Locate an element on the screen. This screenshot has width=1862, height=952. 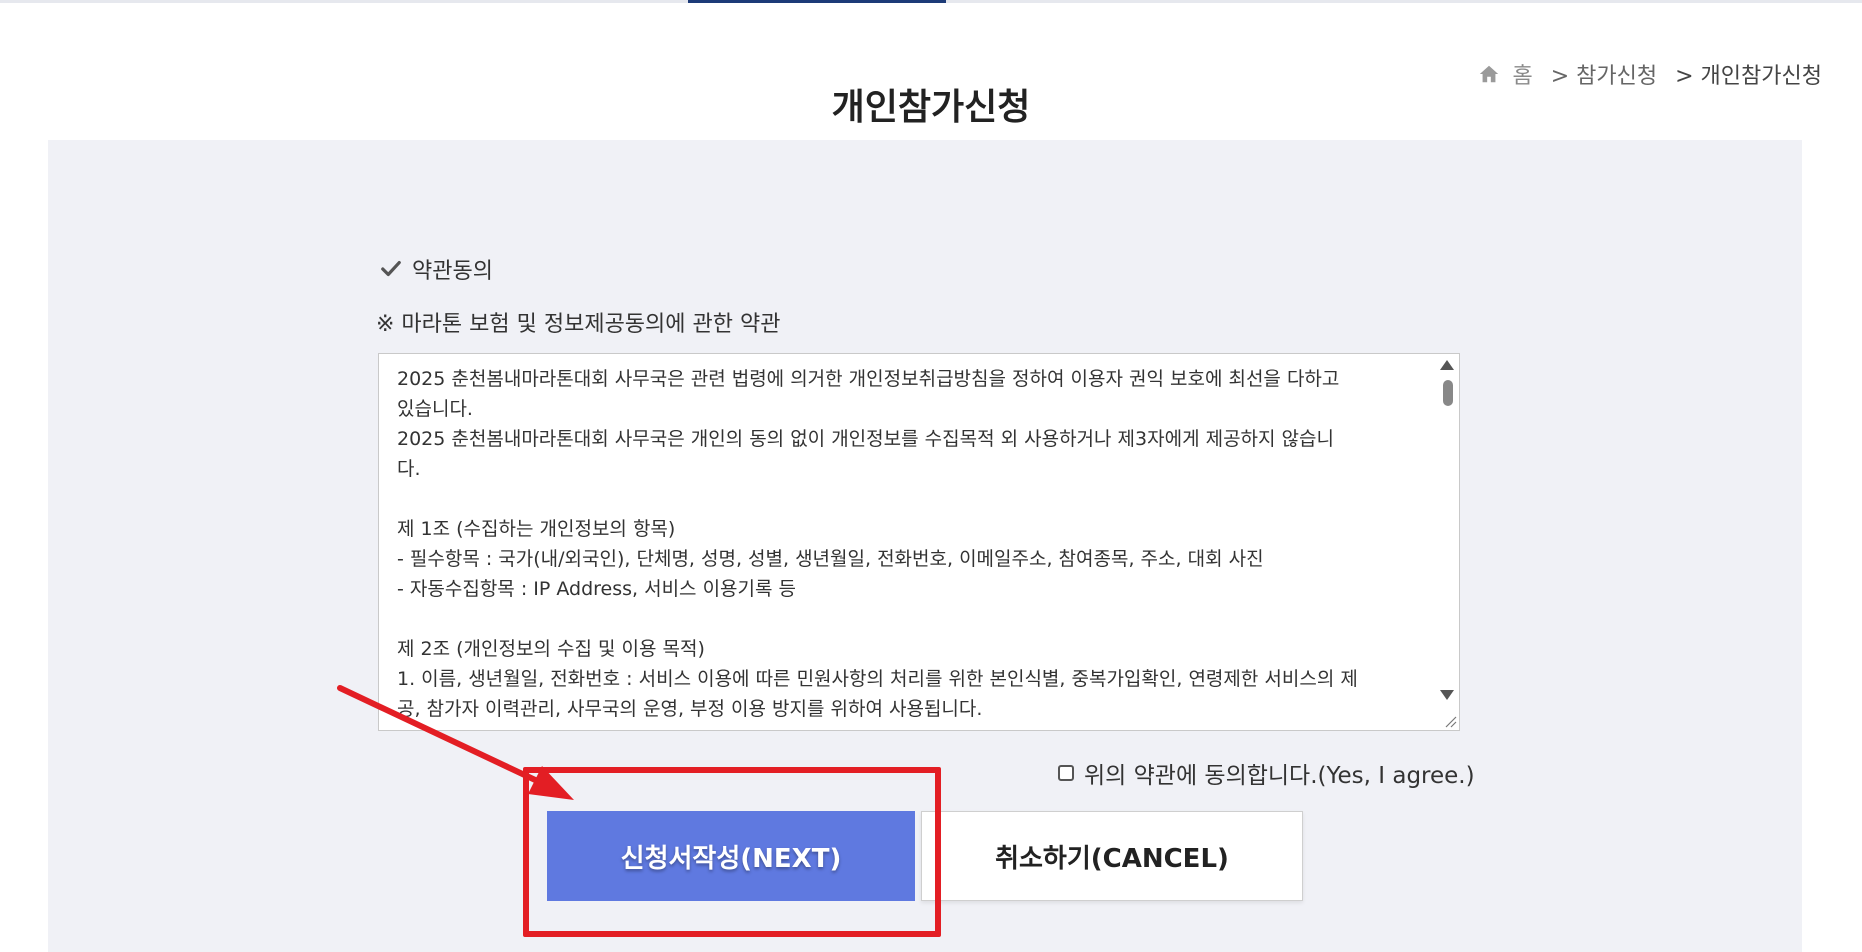
agree-checkbox is located at coordinates (1066, 773).